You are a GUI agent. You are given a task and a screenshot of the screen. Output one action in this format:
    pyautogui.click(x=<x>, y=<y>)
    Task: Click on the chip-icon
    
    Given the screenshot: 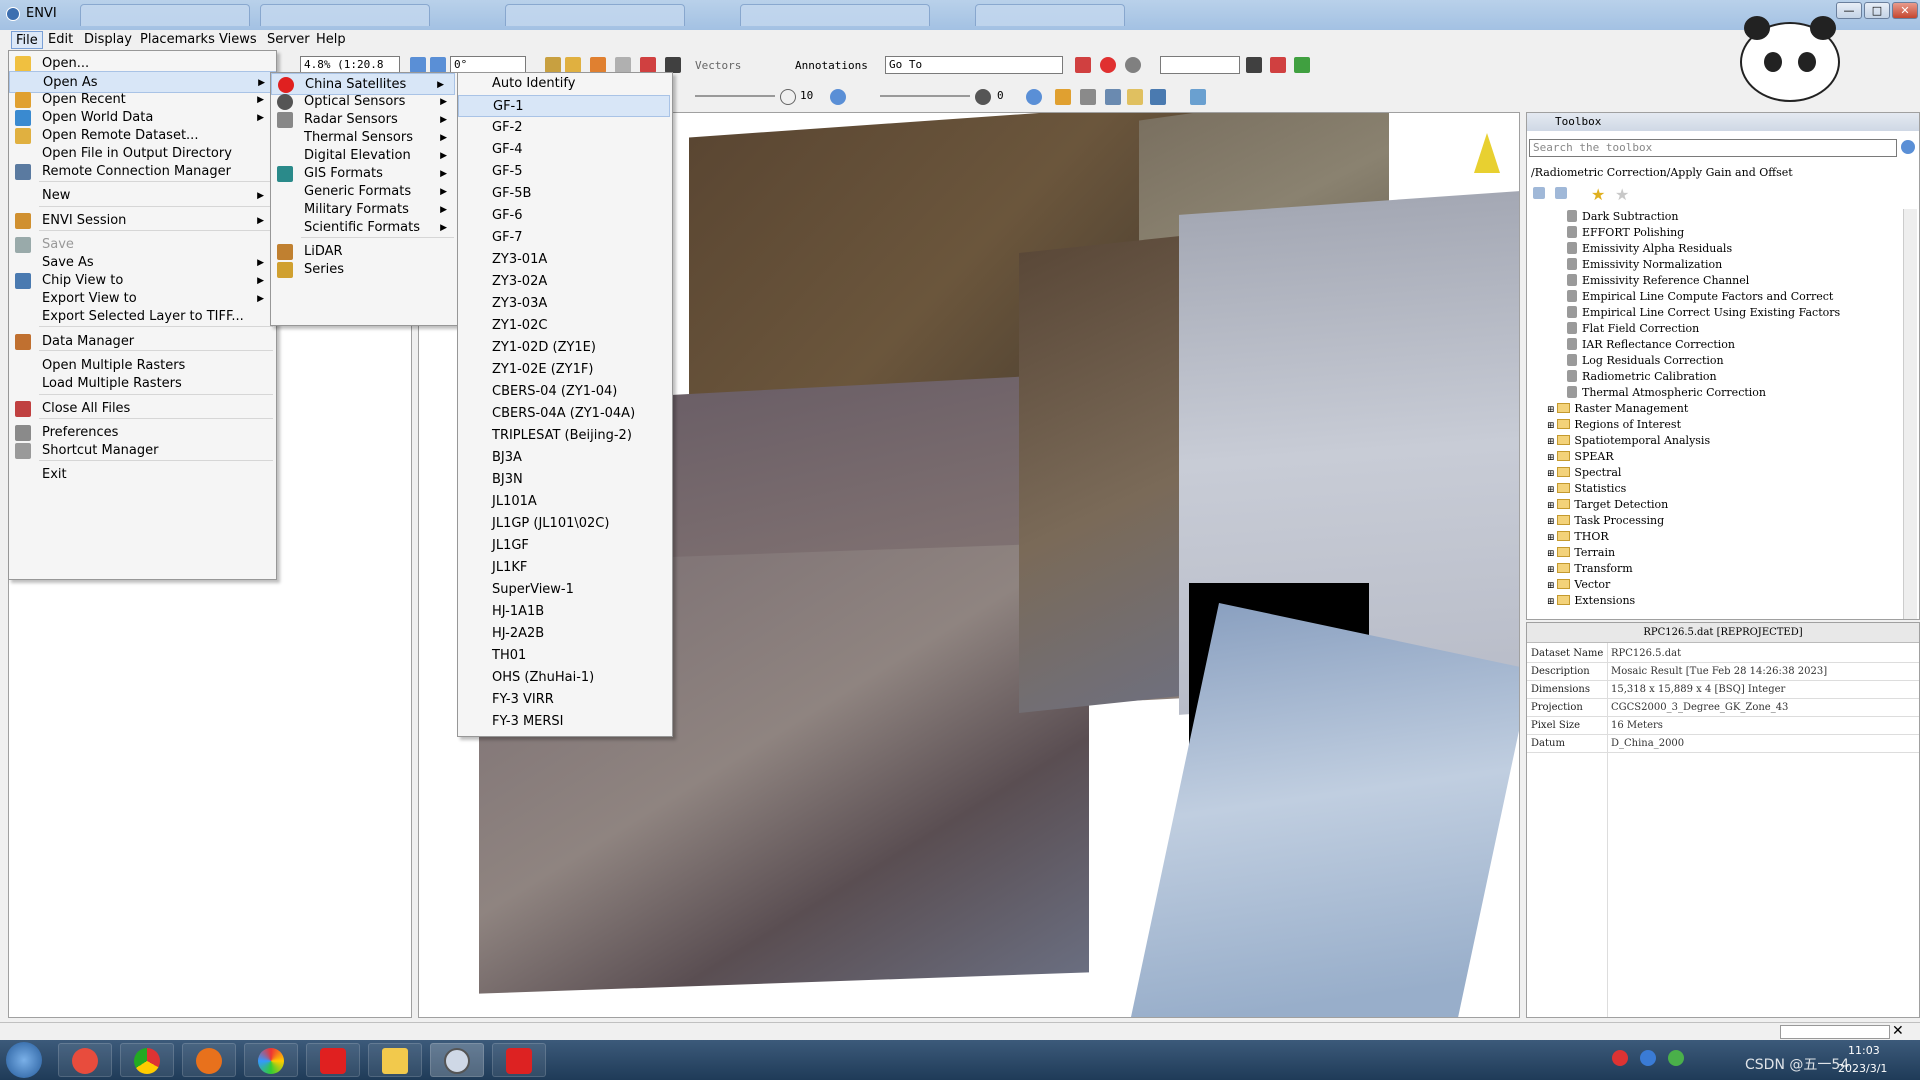 What is the action you would take?
    pyautogui.click(x=1158, y=97)
    